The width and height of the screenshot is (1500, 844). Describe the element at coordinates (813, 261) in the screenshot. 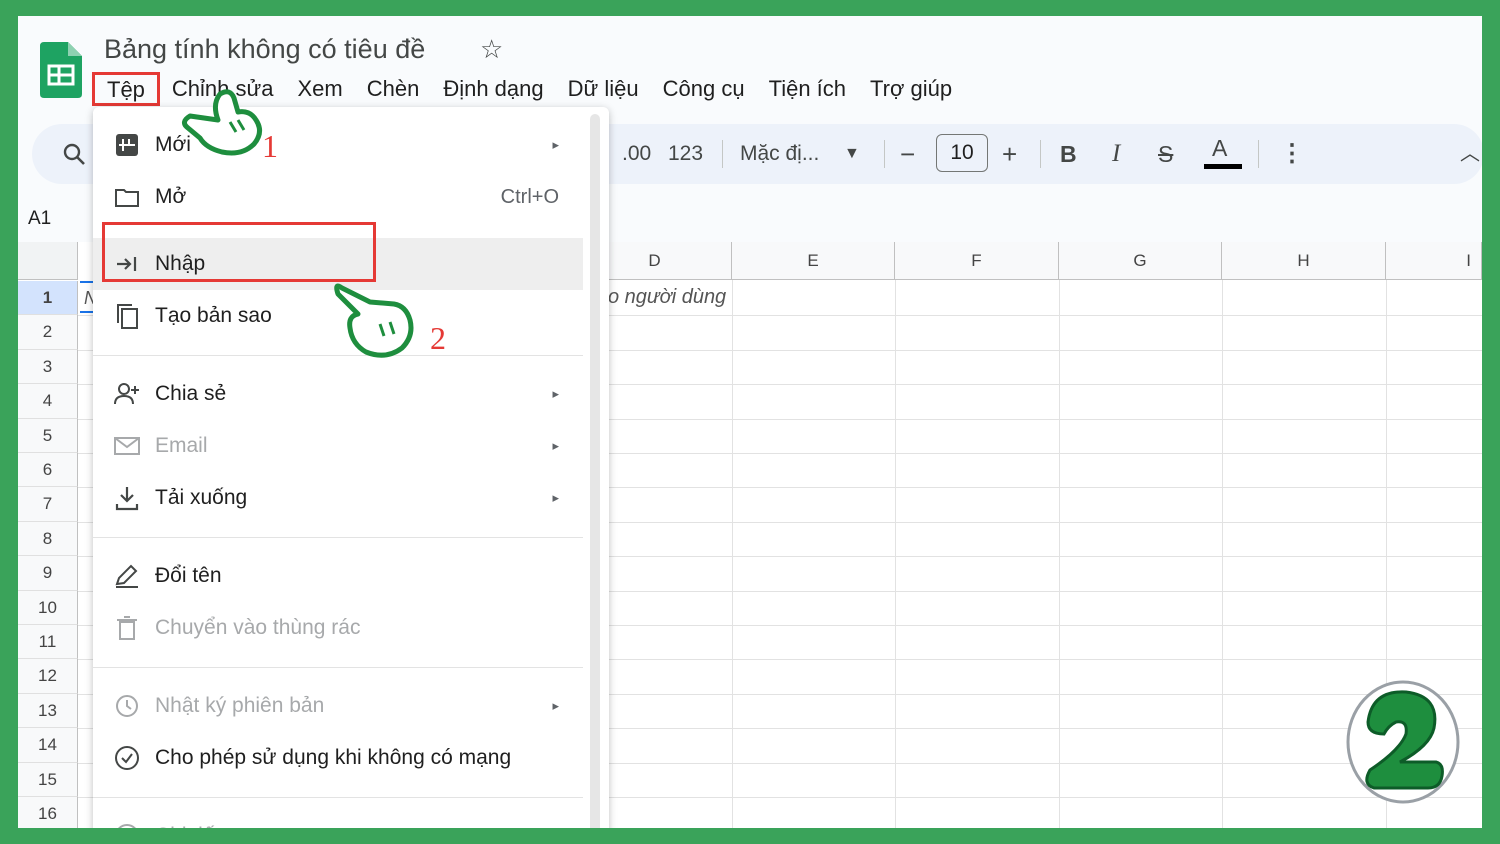

I see `column-header: E` at that location.